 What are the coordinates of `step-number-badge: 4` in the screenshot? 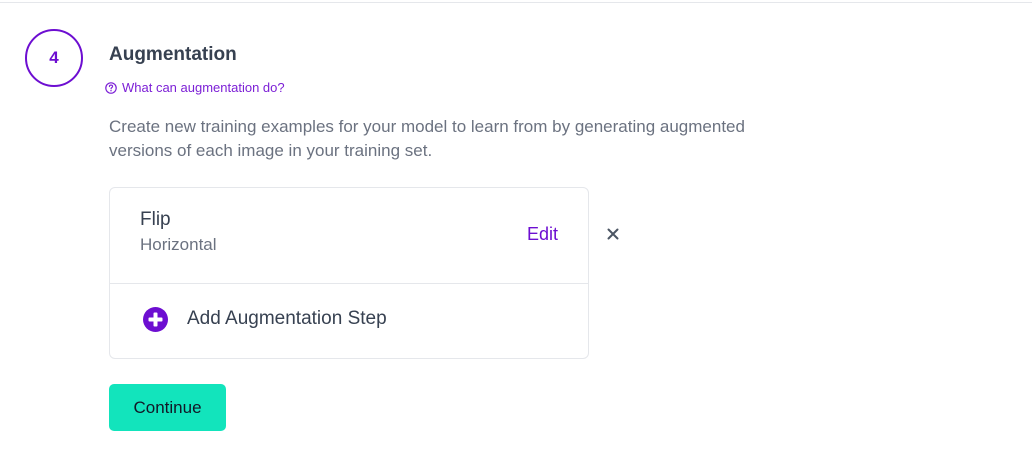 It's located at (54, 58).